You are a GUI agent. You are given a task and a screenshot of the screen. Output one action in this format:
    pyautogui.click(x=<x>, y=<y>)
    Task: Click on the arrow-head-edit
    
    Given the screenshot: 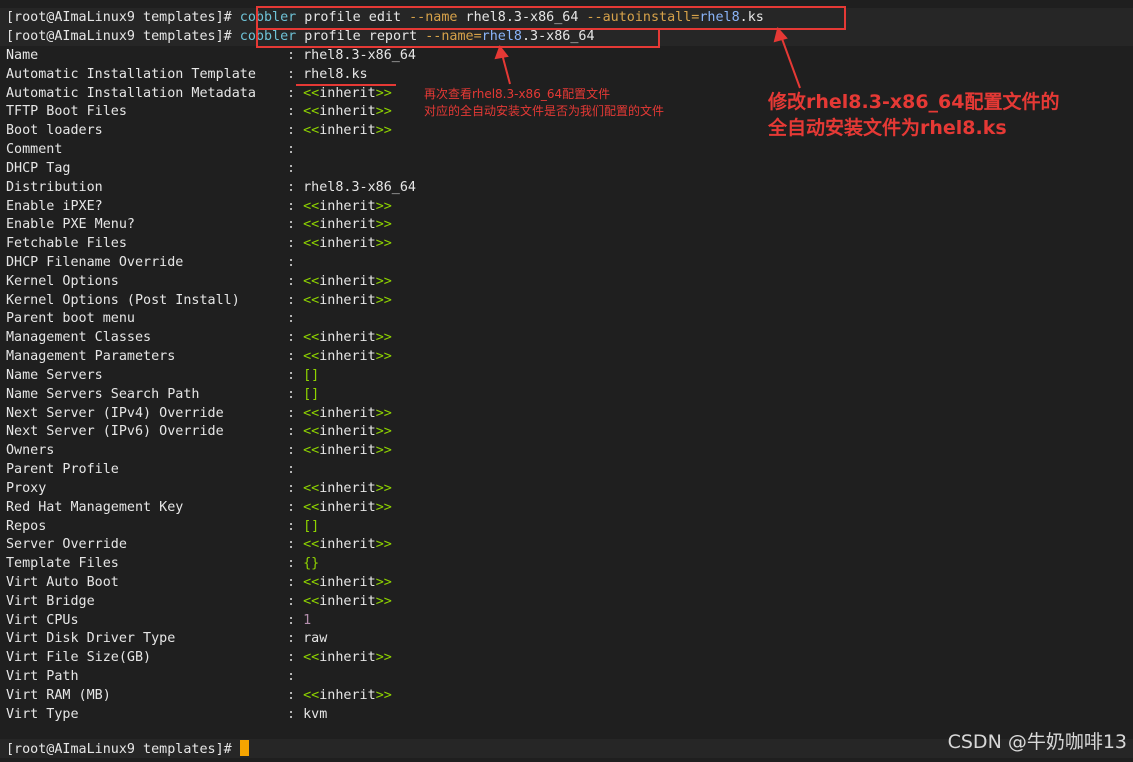 What is the action you would take?
    pyautogui.click(x=780, y=34)
    